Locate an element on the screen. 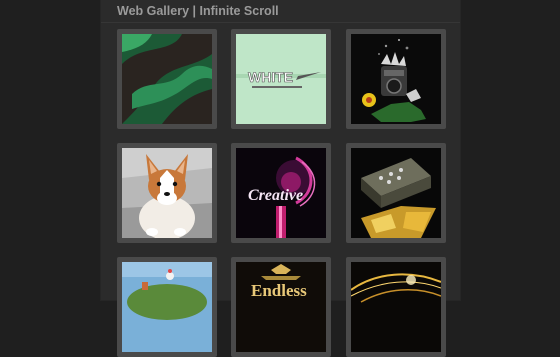  camera-splash-image is located at coordinates (396, 79).